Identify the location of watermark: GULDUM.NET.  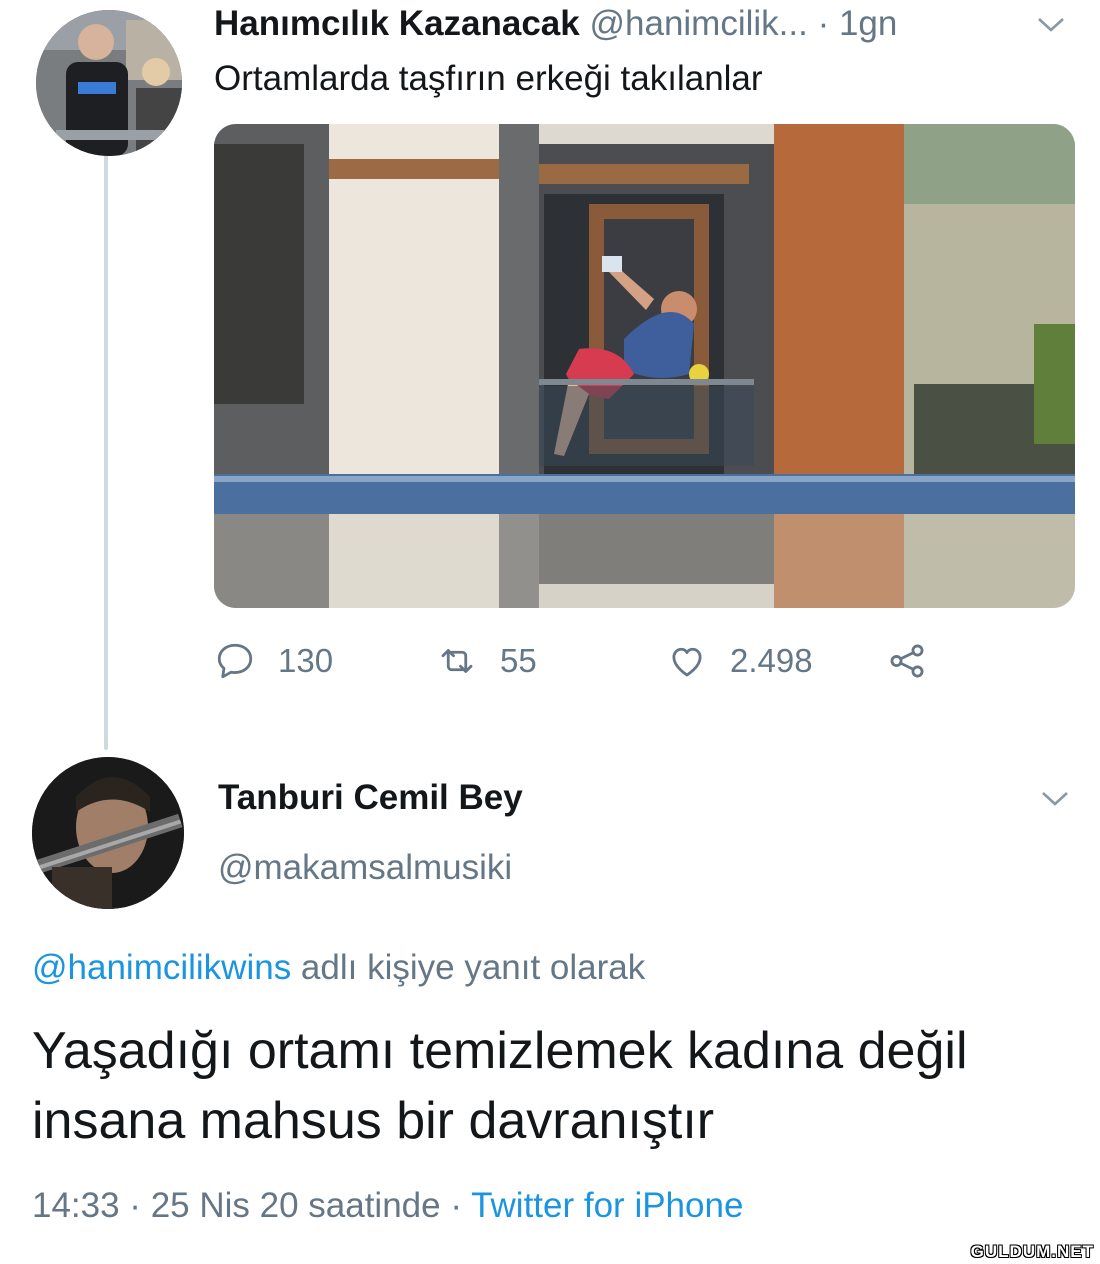
(1032, 1251).